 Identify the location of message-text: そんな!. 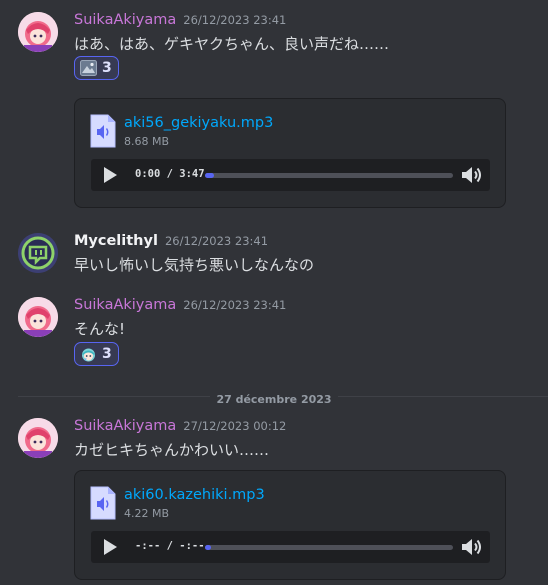
(100, 329).